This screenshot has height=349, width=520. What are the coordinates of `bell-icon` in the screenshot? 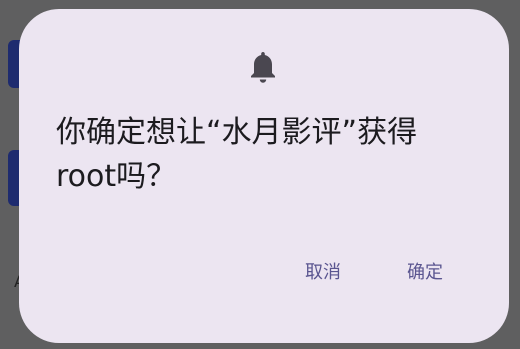 It's located at (263, 67).